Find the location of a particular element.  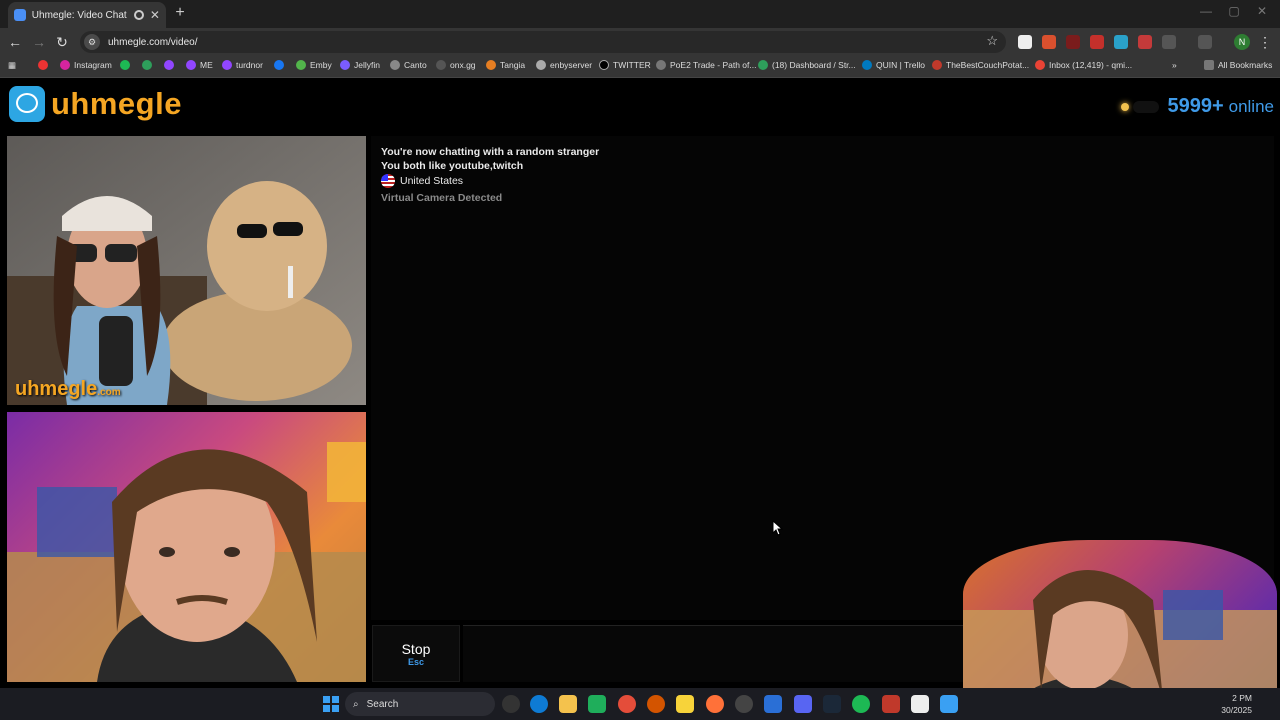

extension-youtube-icon is located at coordinates (1097, 42).